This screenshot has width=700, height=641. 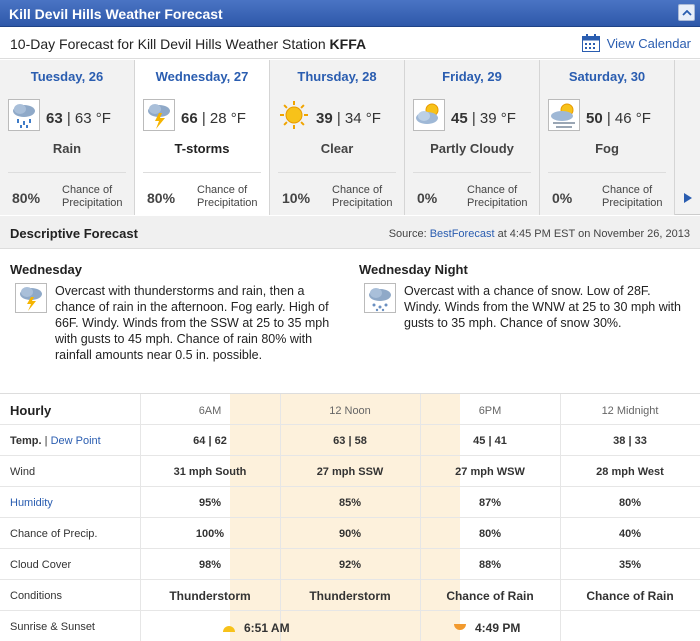 I want to click on high-temp: 50, so click(x=594, y=118).